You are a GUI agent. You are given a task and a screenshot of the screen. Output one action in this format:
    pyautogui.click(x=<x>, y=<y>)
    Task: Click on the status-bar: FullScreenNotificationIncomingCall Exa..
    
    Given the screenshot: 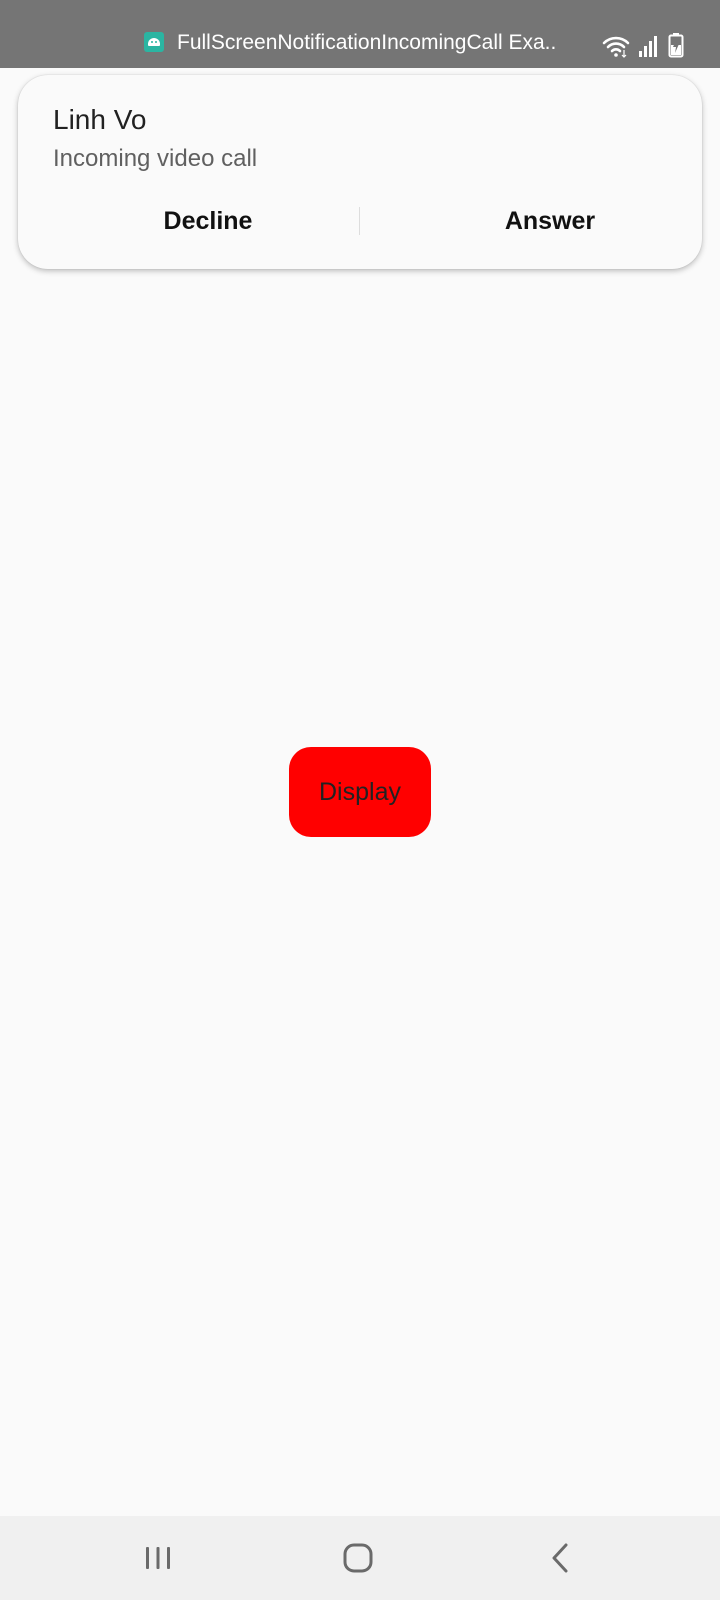 What is the action you would take?
    pyautogui.click(x=360, y=34)
    